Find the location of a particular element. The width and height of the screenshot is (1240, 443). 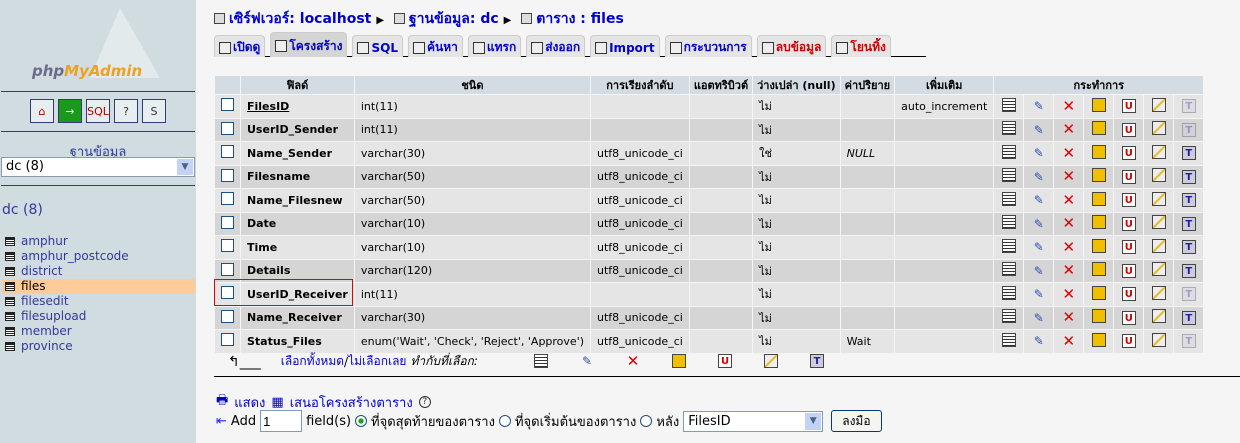

sidebar-table-province: province is located at coordinates (98, 346).